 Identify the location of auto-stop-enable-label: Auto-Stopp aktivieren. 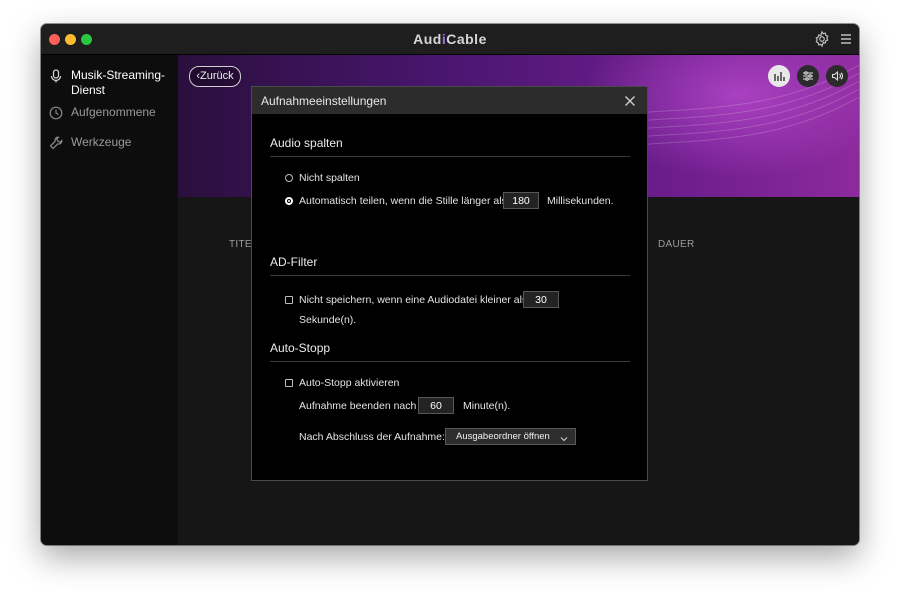
(349, 383).